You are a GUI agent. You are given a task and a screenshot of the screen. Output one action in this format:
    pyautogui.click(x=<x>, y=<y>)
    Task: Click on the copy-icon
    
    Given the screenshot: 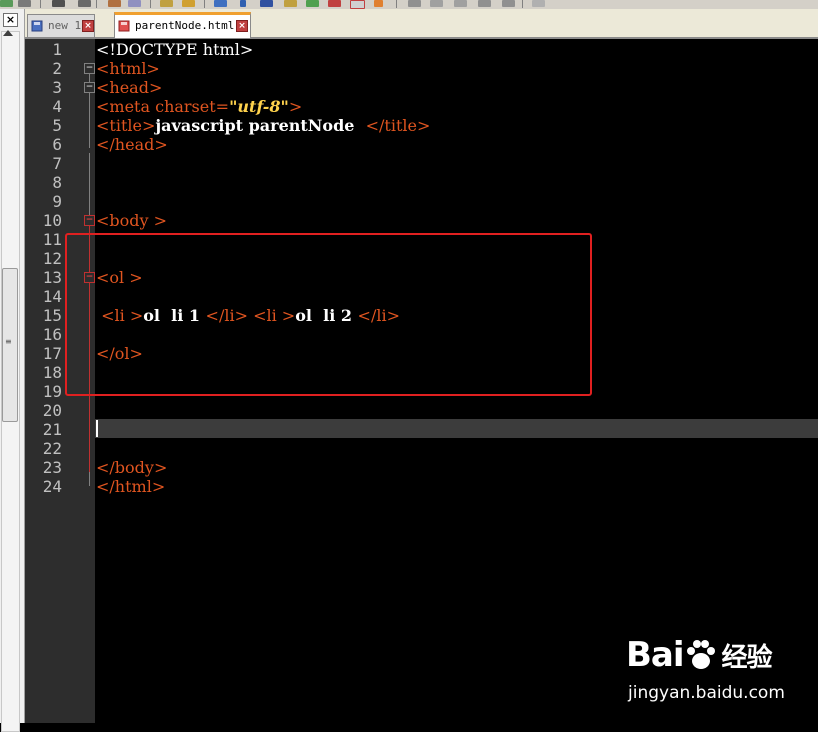 What is the action you would take?
    pyautogui.click(x=134, y=3)
    